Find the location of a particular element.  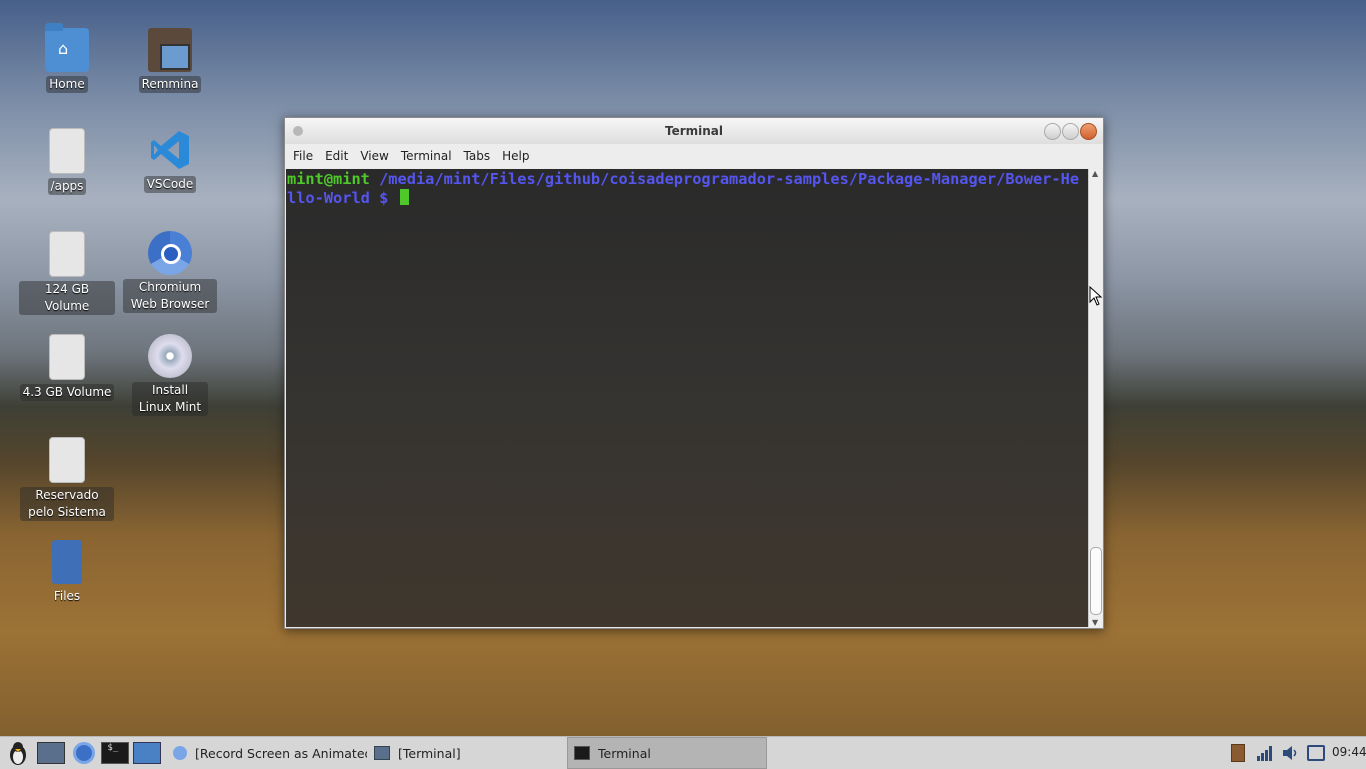

scroll-up-arrow-icon: ▲ is located at coordinates (1095, 173).